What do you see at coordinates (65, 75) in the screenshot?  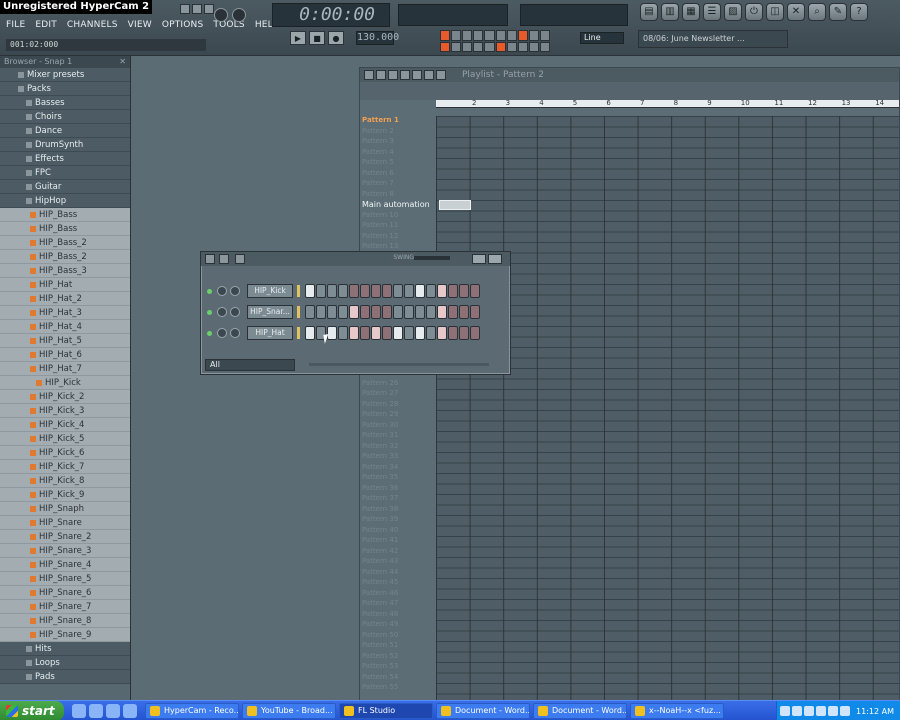 I see `browser-folder: Mixer presets` at bounding box center [65, 75].